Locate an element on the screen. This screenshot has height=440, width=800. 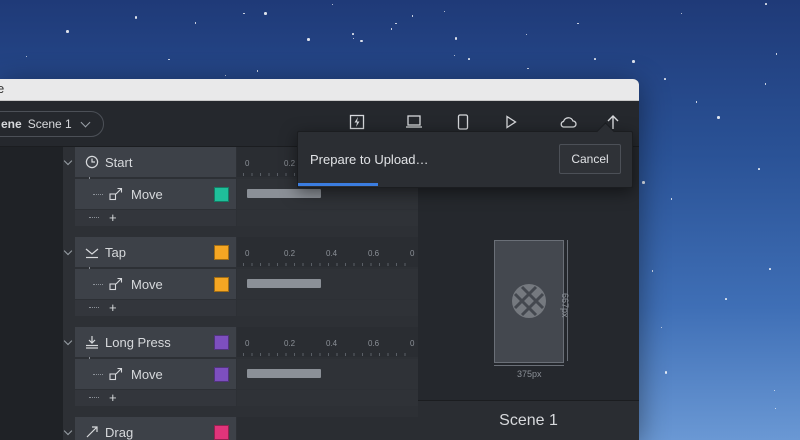
phone-icon is located at coordinates (463, 122).